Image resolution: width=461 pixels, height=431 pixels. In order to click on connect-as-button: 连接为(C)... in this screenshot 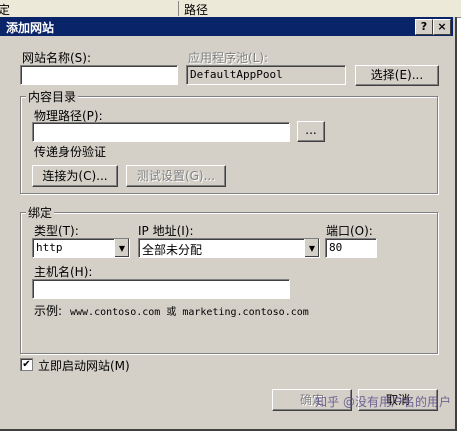, I will do `click(75, 176)`.